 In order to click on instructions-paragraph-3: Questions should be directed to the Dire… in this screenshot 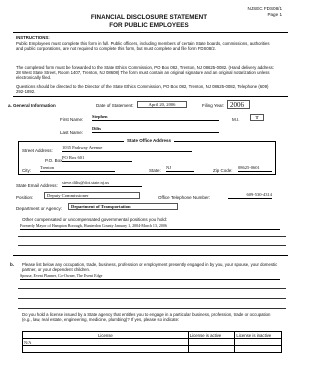, I will do `click(142, 89)`.